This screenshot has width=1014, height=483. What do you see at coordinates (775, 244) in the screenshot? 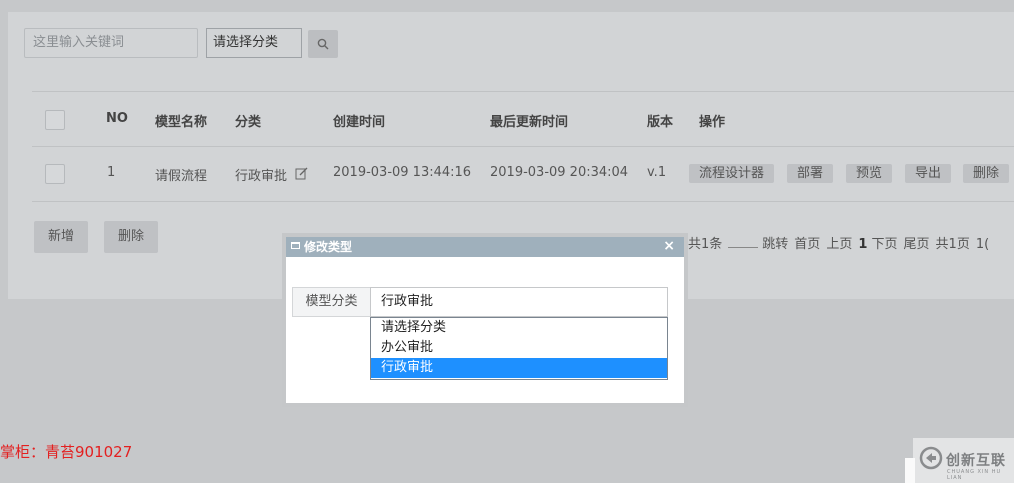
I see `pager-jump: 跳转` at bounding box center [775, 244].